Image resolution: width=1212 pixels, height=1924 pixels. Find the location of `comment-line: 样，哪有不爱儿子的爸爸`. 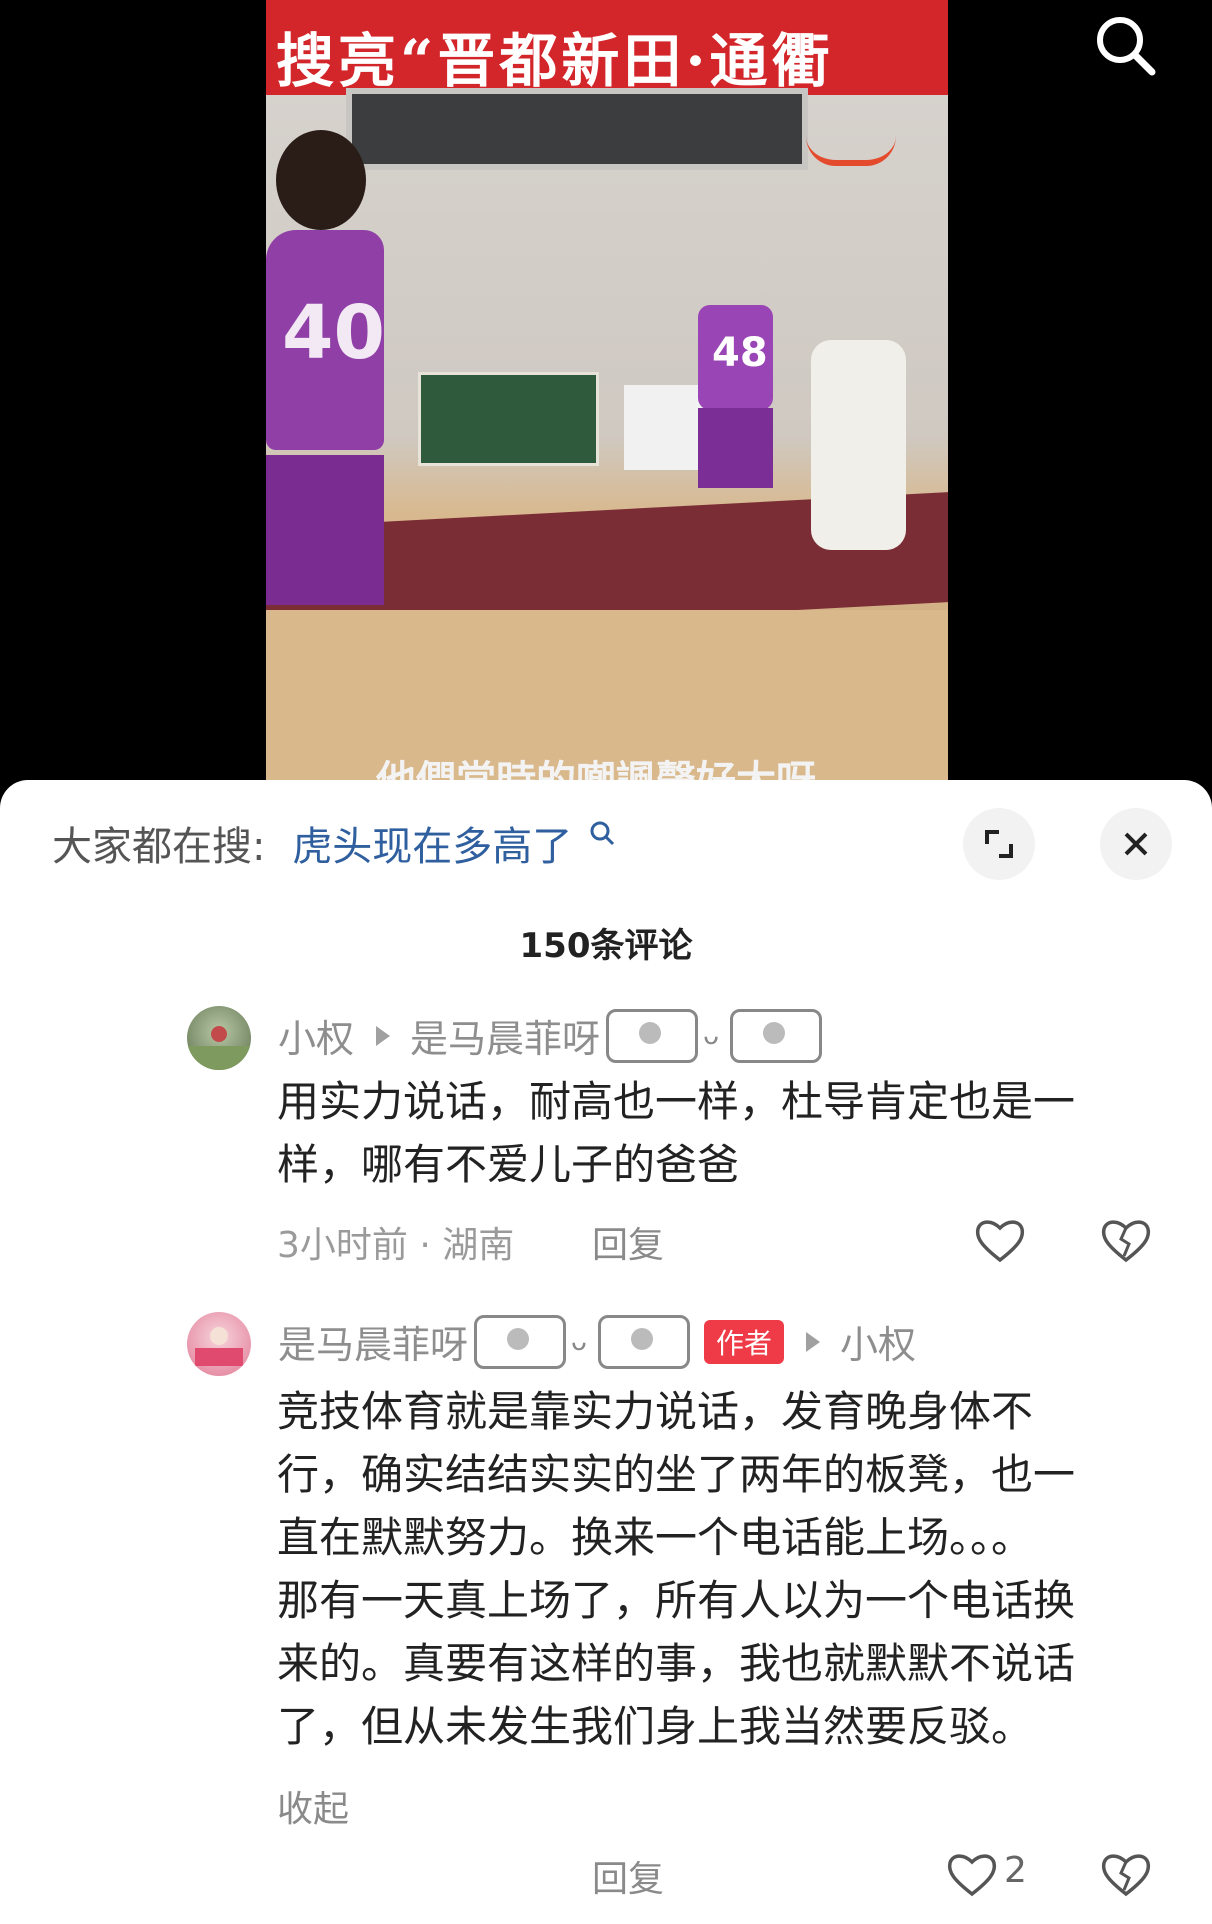

comment-line: 样，哪有不爱儿子的爸爸 is located at coordinates (508, 1164).